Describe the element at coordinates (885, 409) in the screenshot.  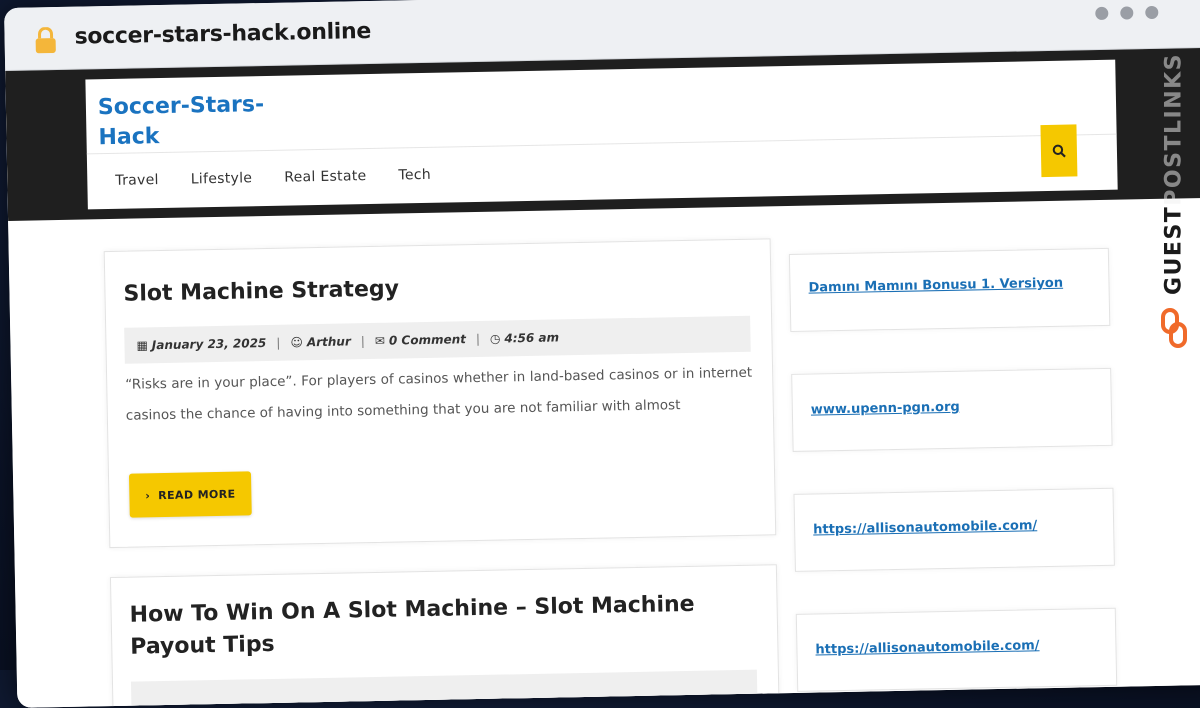
I see `sidebar-link: www.upenn-pgn.org` at that location.